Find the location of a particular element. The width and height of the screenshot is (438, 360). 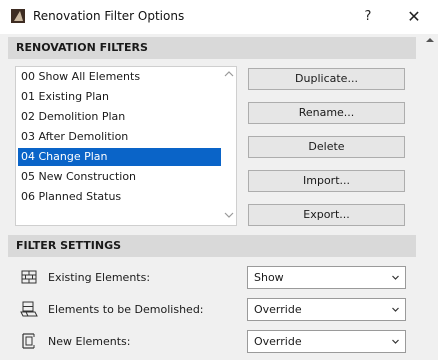

list-scroll-up-icon is located at coordinates (229, 76).